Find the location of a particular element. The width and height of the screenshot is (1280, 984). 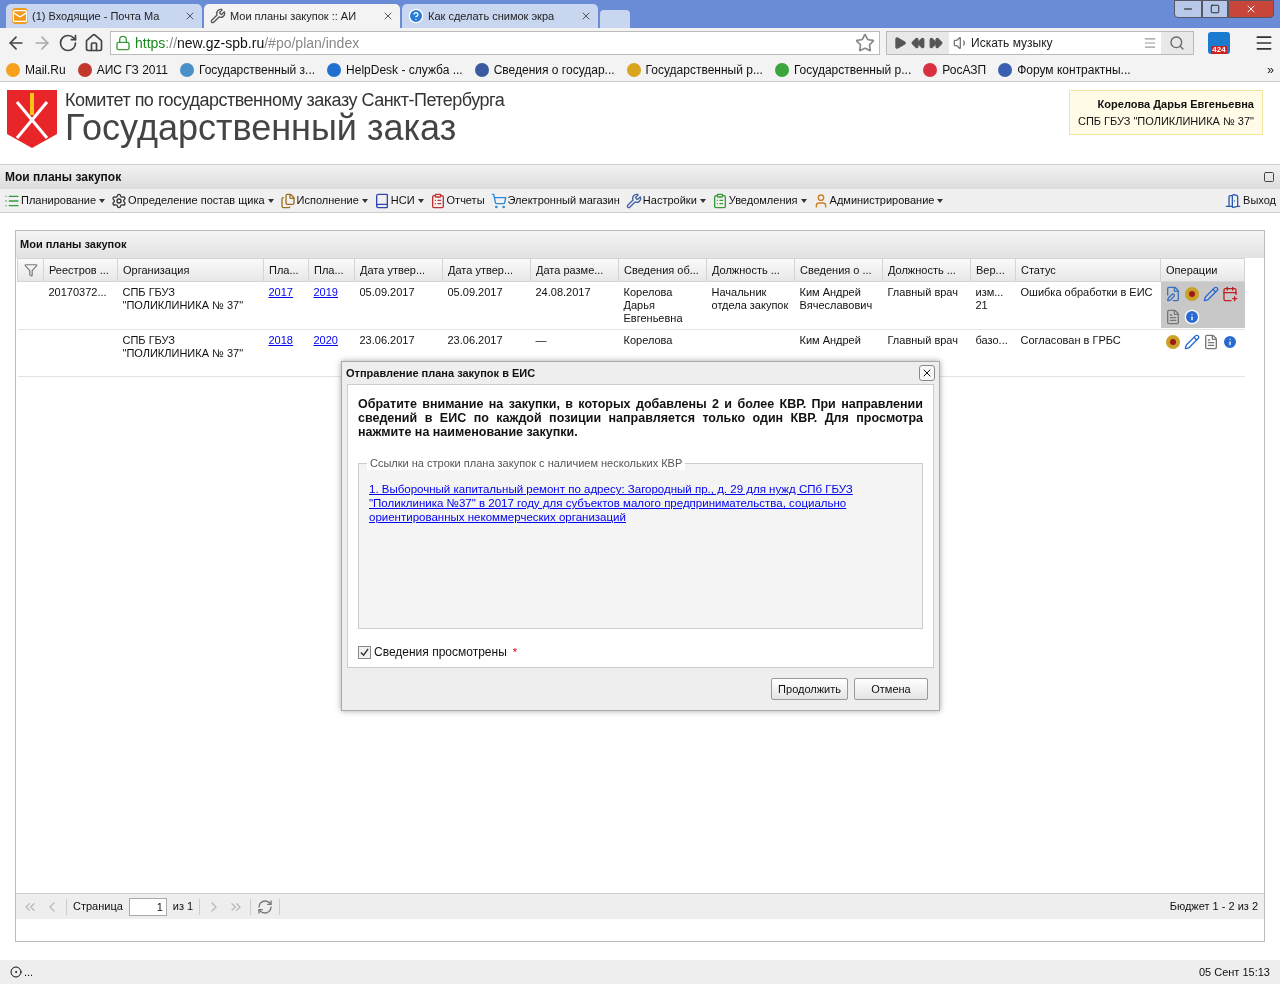

reload-icon is located at coordinates (68, 43).